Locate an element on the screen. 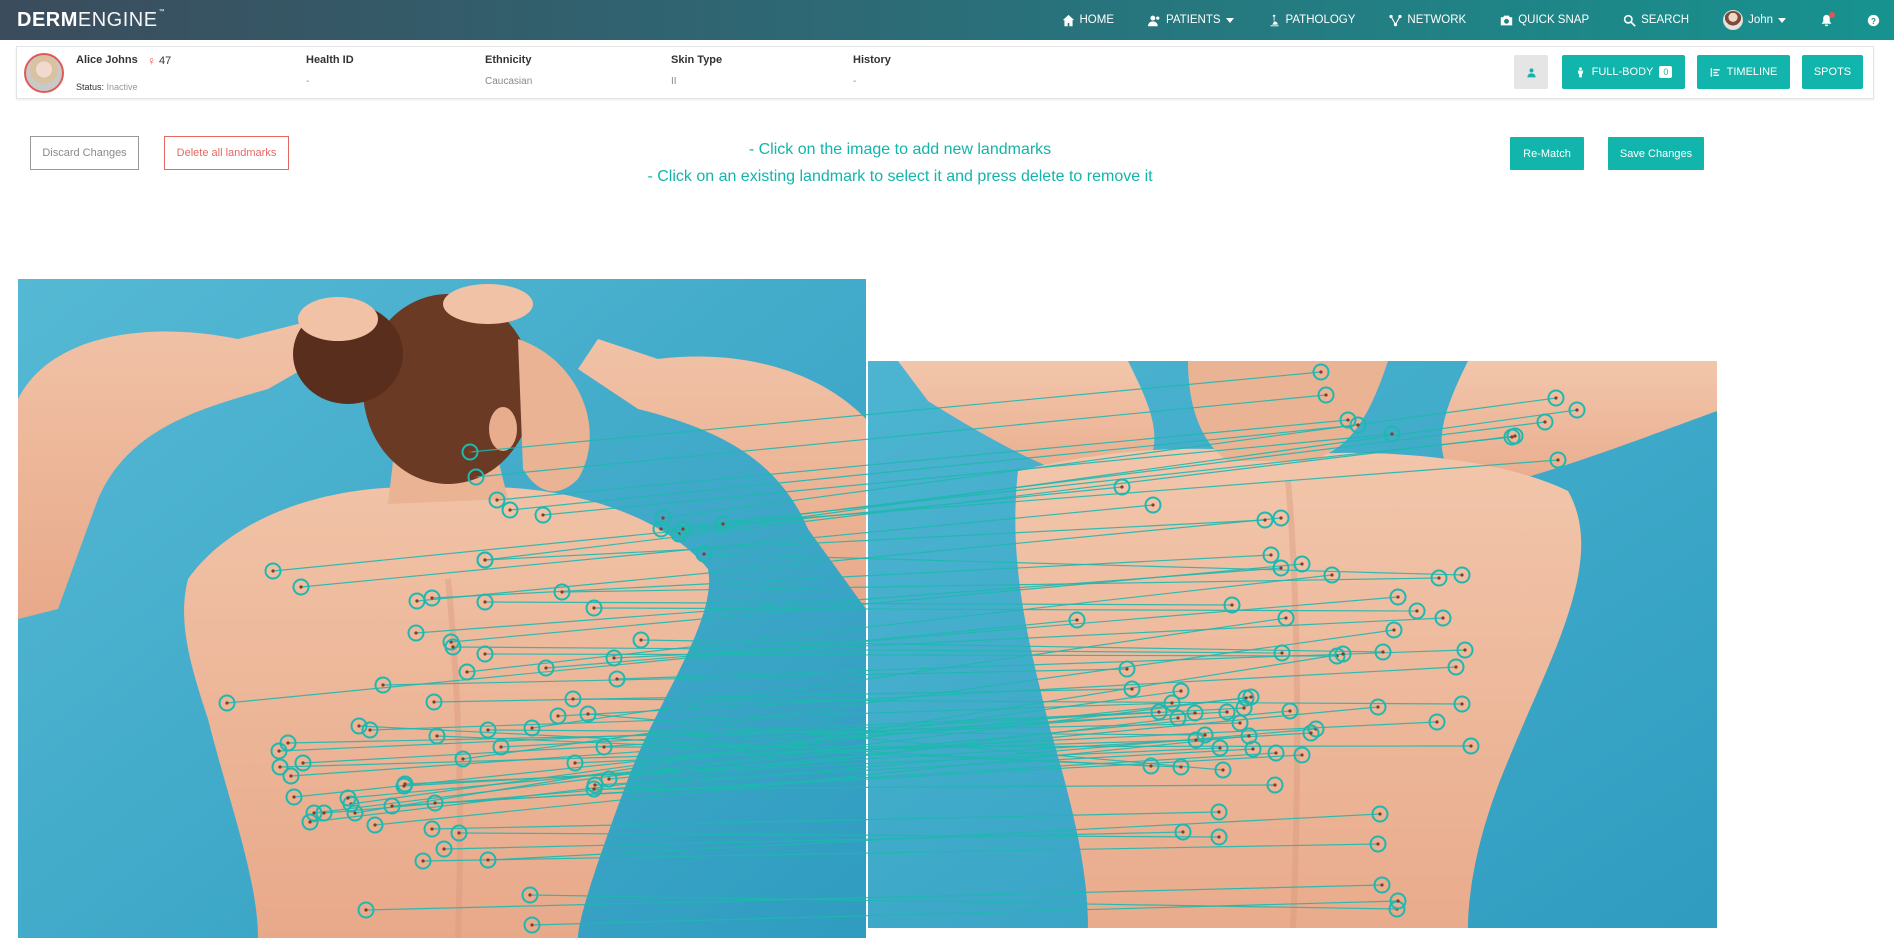  nav-network: NETWORK is located at coordinates (1427, 20).